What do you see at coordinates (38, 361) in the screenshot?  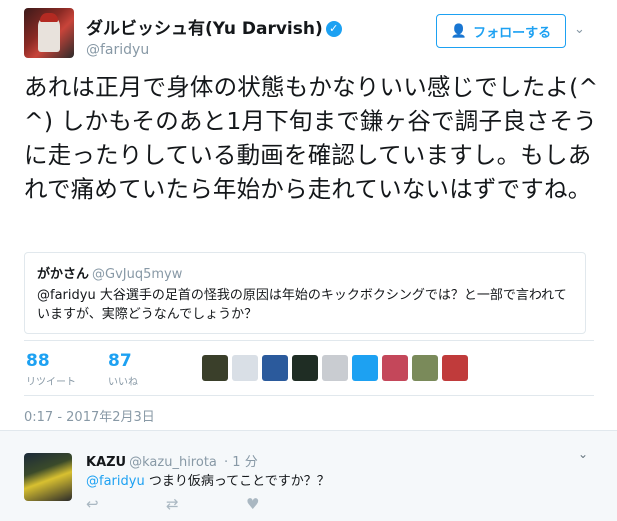 I see `retweet-count: 88` at bounding box center [38, 361].